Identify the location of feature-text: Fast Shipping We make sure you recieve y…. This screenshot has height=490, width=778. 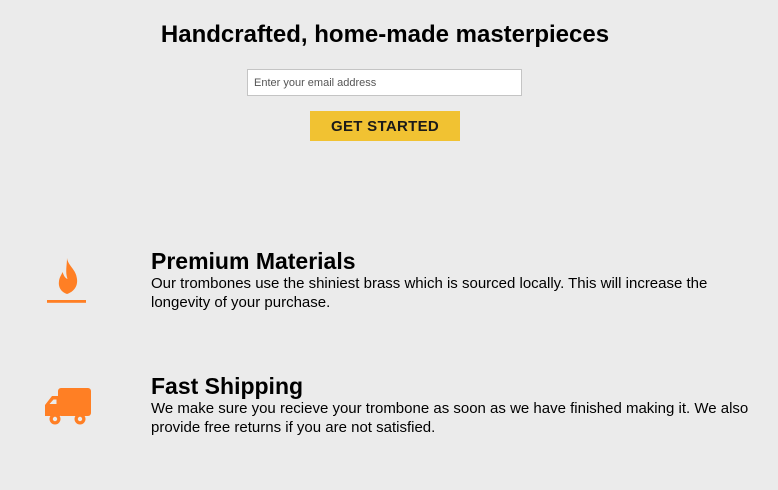
(459, 405).